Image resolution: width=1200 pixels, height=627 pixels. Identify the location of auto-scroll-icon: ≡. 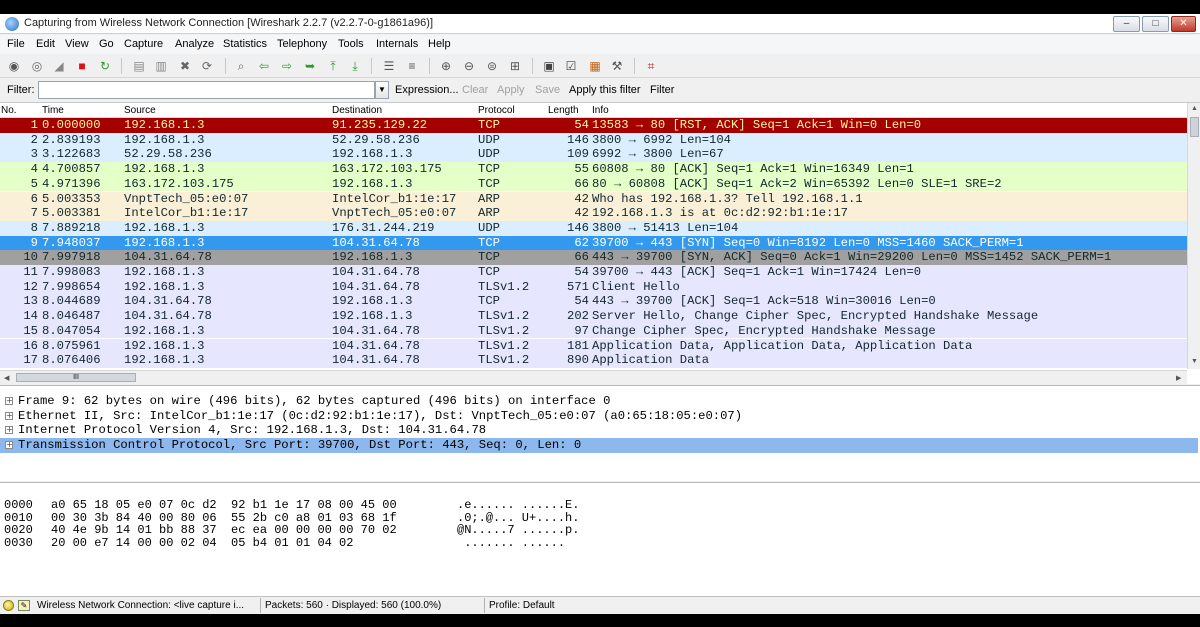
(412, 66).